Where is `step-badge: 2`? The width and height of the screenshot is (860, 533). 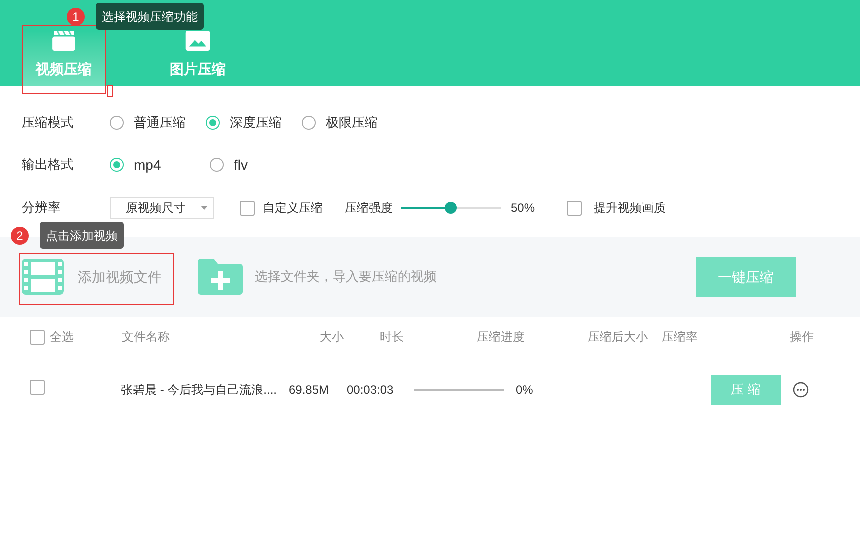
step-badge: 2 is located at coordinates (20, 236).